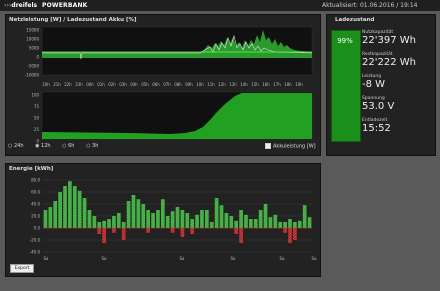 Image resolution: width=440 pixels, height=291 pixels. I want to click on energy-tick-label: -40.0, so click(35, 252).